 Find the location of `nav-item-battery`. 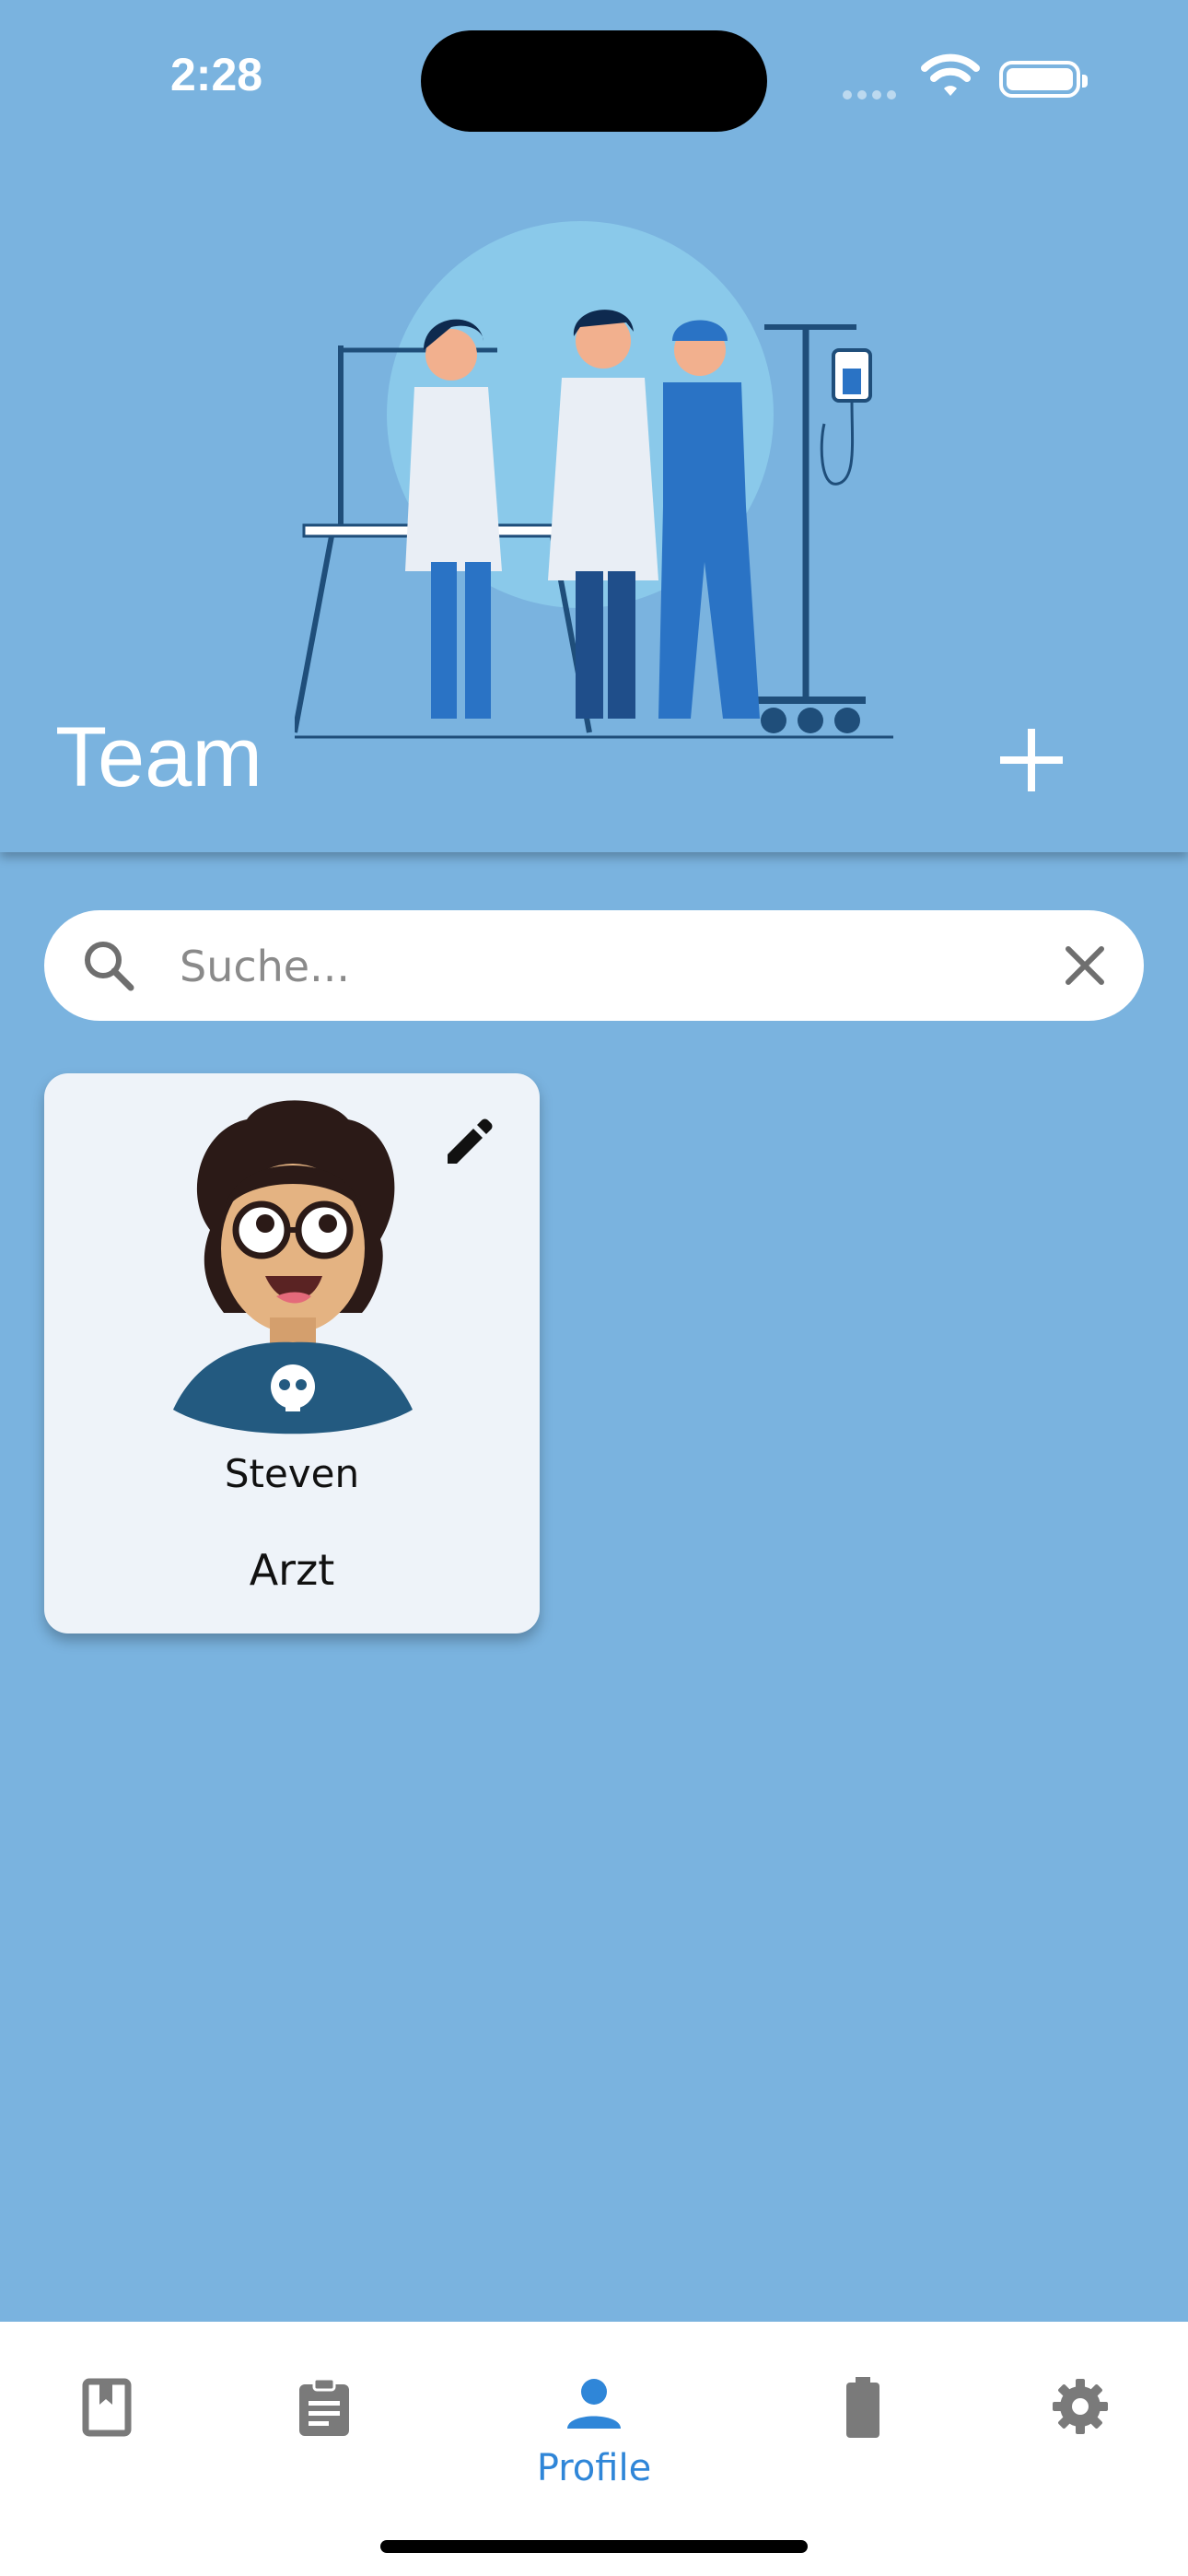

nav-item-battery is located at coordinates (863, 2437).